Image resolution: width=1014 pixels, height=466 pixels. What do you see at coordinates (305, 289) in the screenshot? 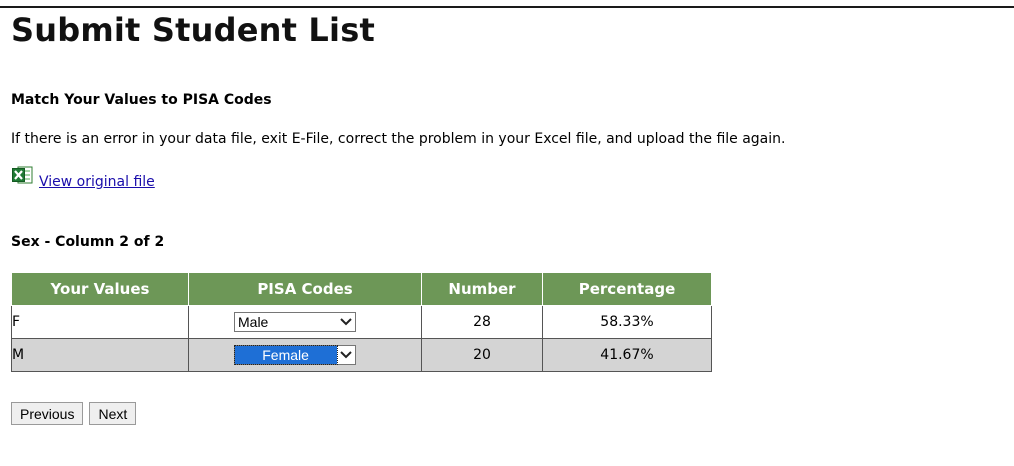
I see `header-pisa-codes: PISA Codes` at bounding box center [305, 289].